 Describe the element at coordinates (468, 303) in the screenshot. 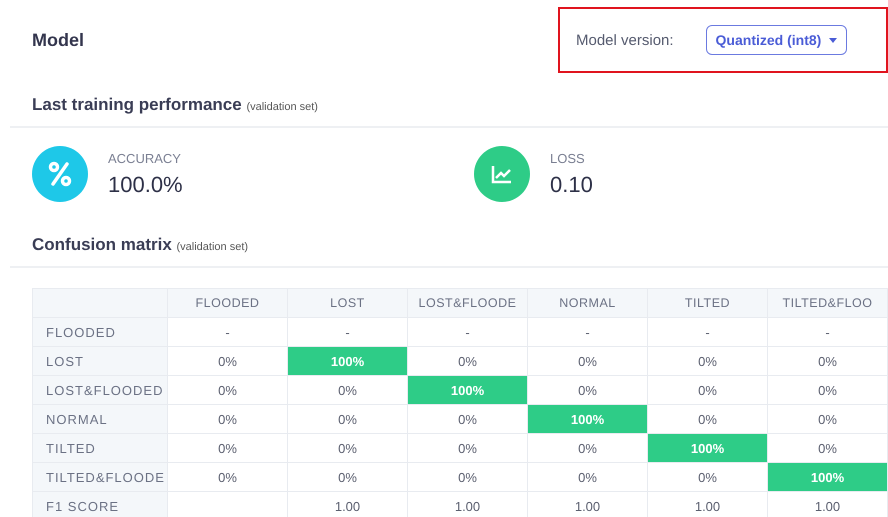

I see `column-header: LOST&FLOODE` at that location.